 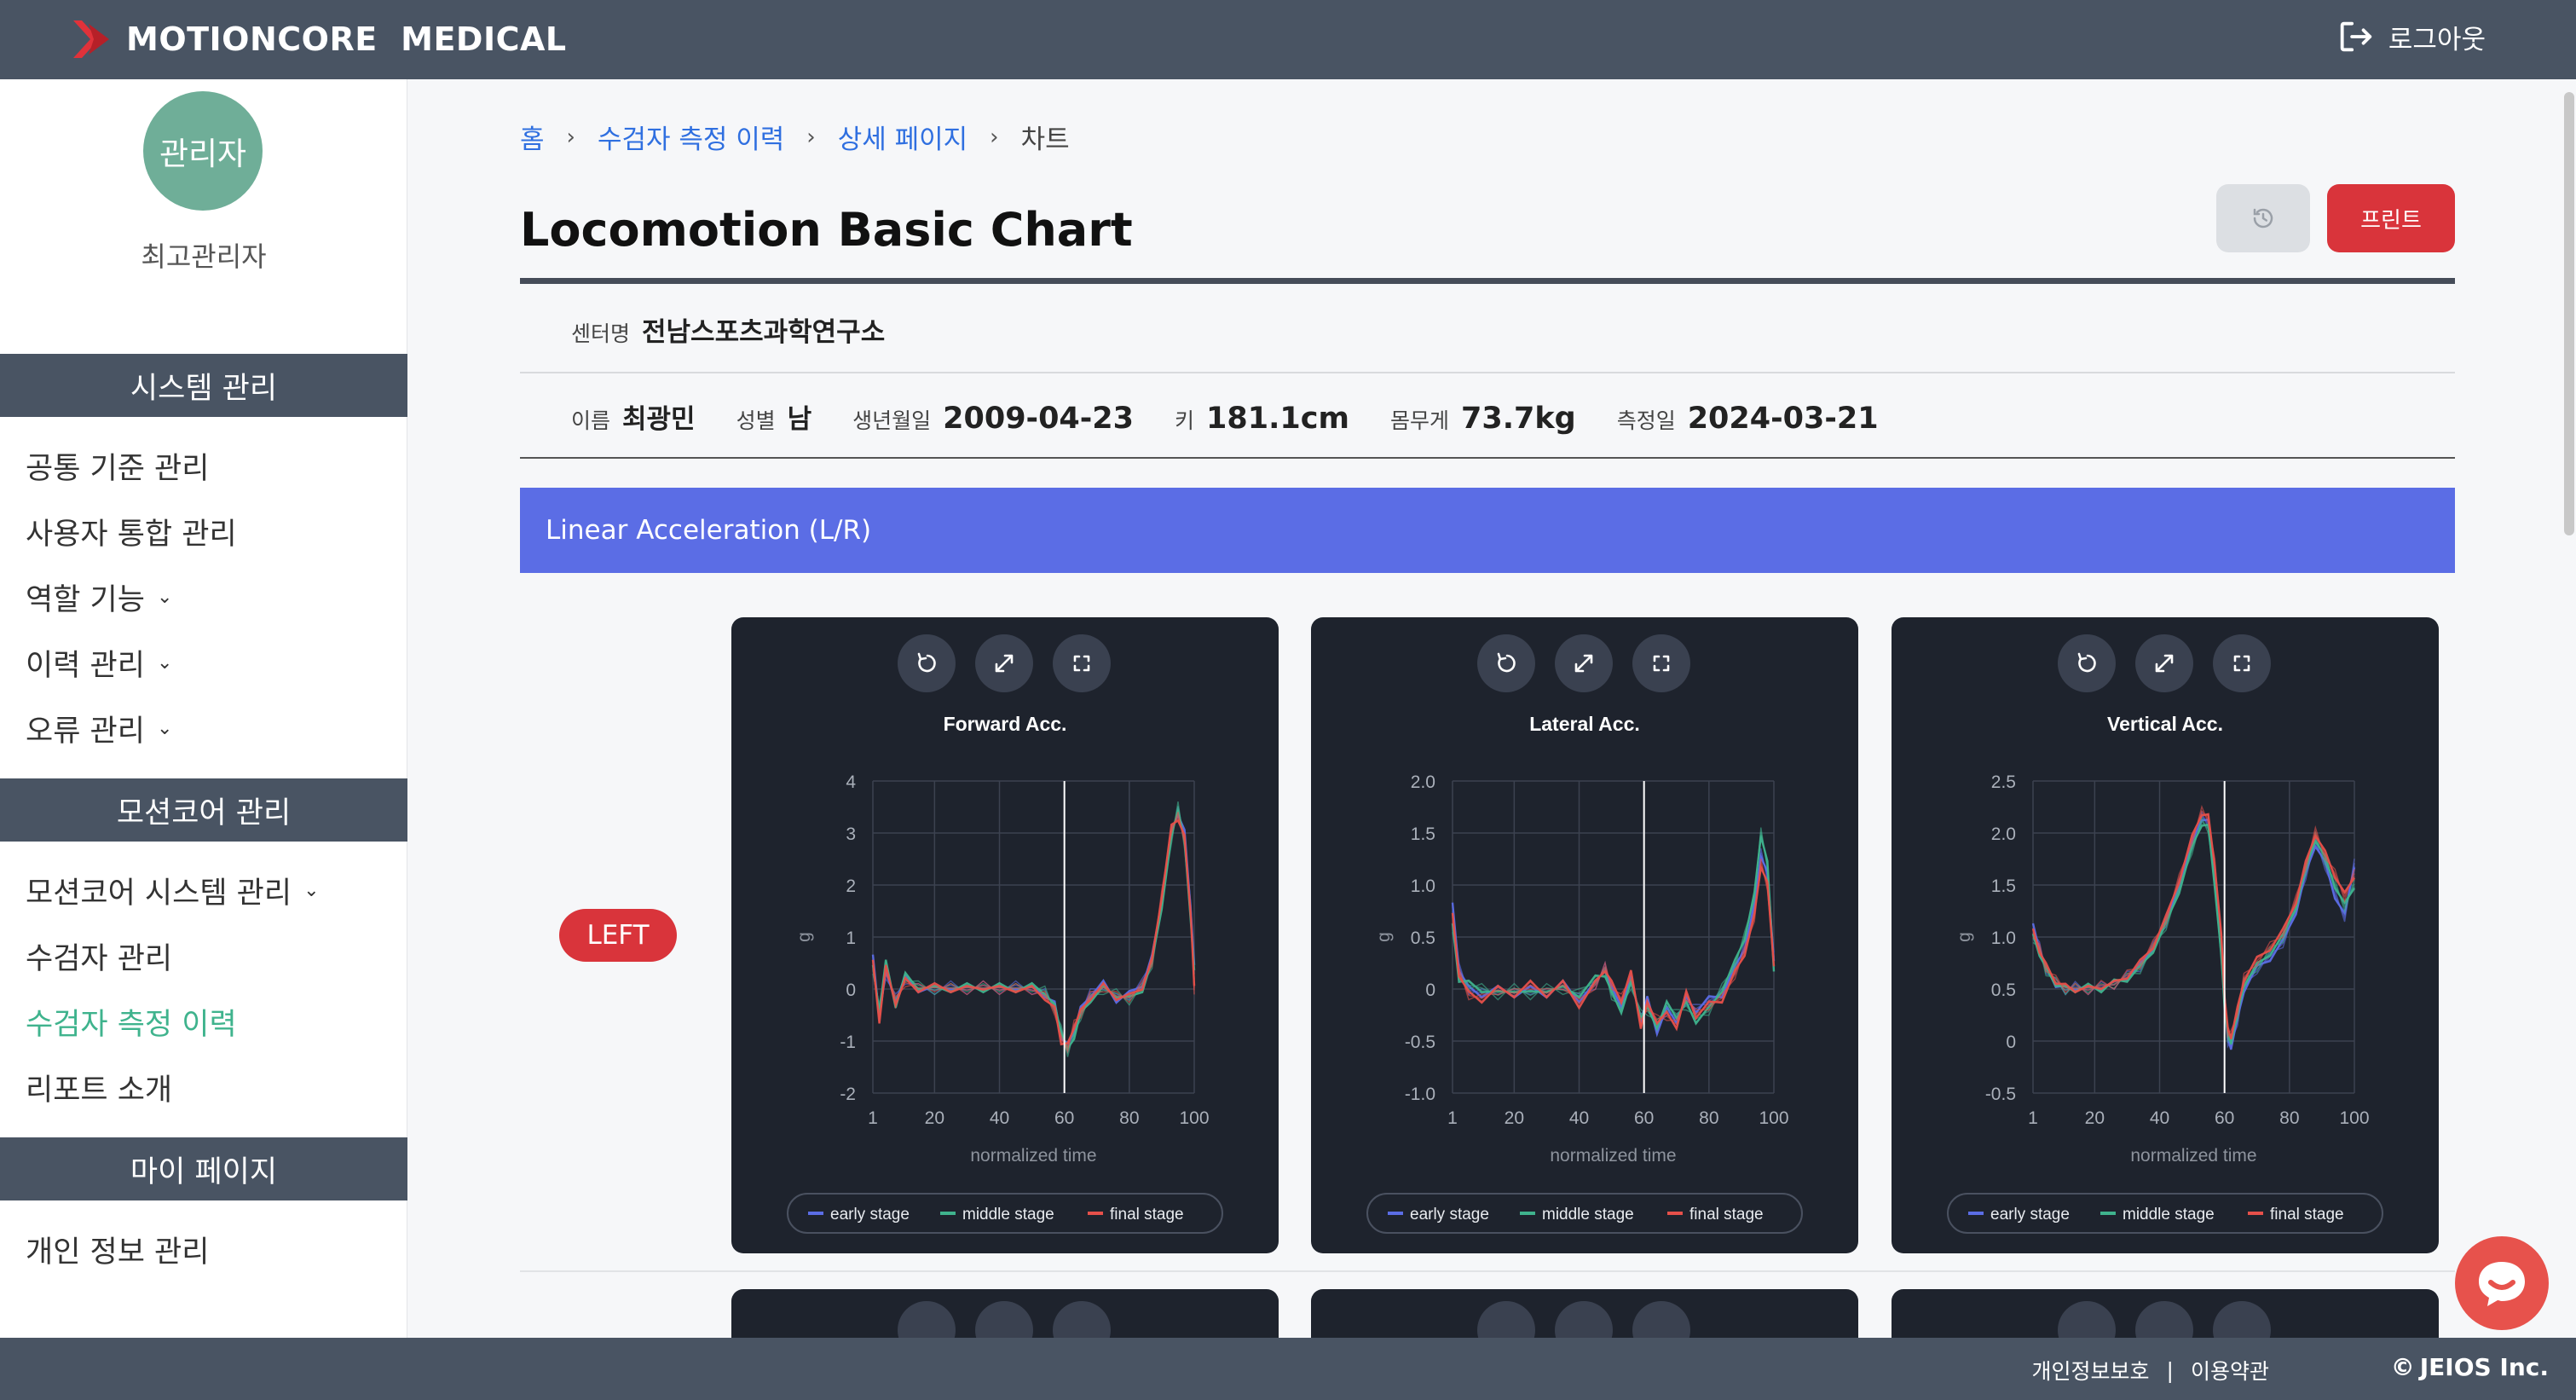 I want to click on sidebar-item-motioncore-system: 모션코어 시스템 관리 ⌄, so click(x=173, y=890).